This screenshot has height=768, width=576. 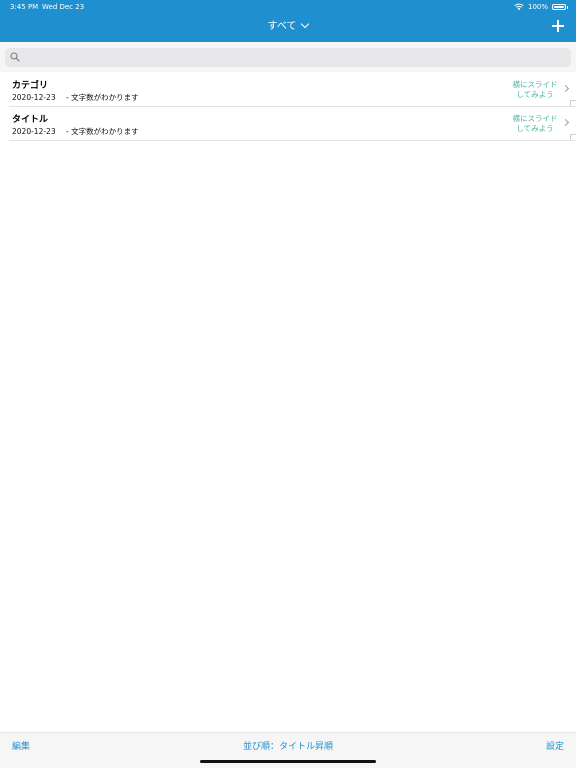 I want to click on nav-title-label: すべて, so click(x=282, y=26).